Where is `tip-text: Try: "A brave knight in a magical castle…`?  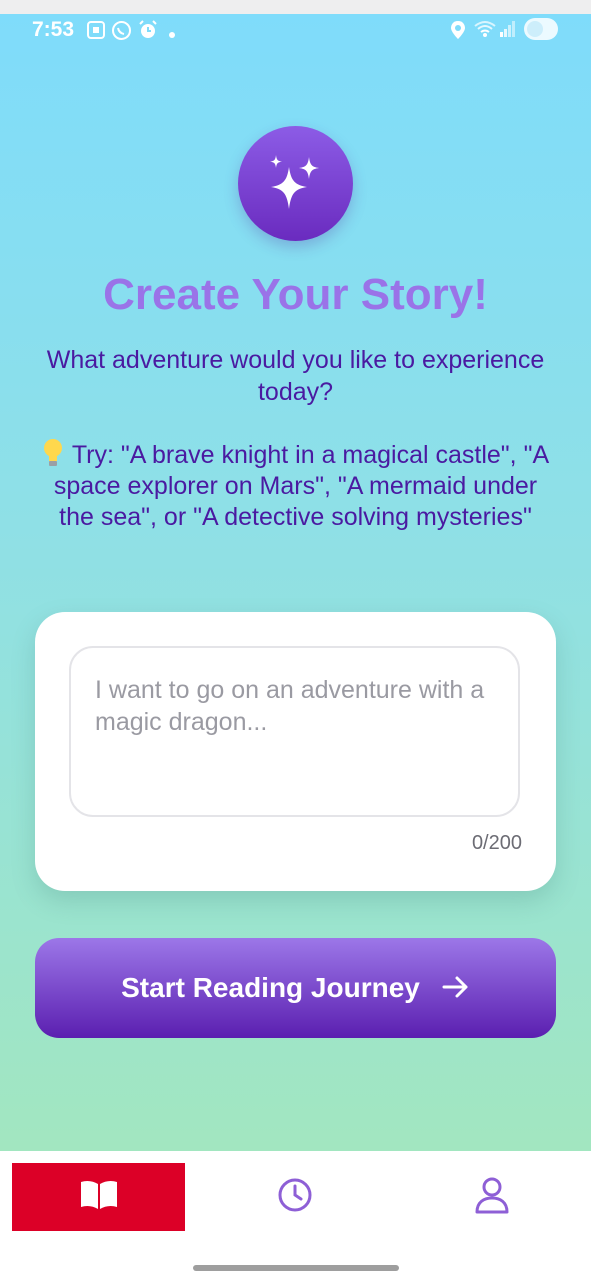
tip-text: Try: "A brave knight in a magical castle… is located at coordinates (301, 486).